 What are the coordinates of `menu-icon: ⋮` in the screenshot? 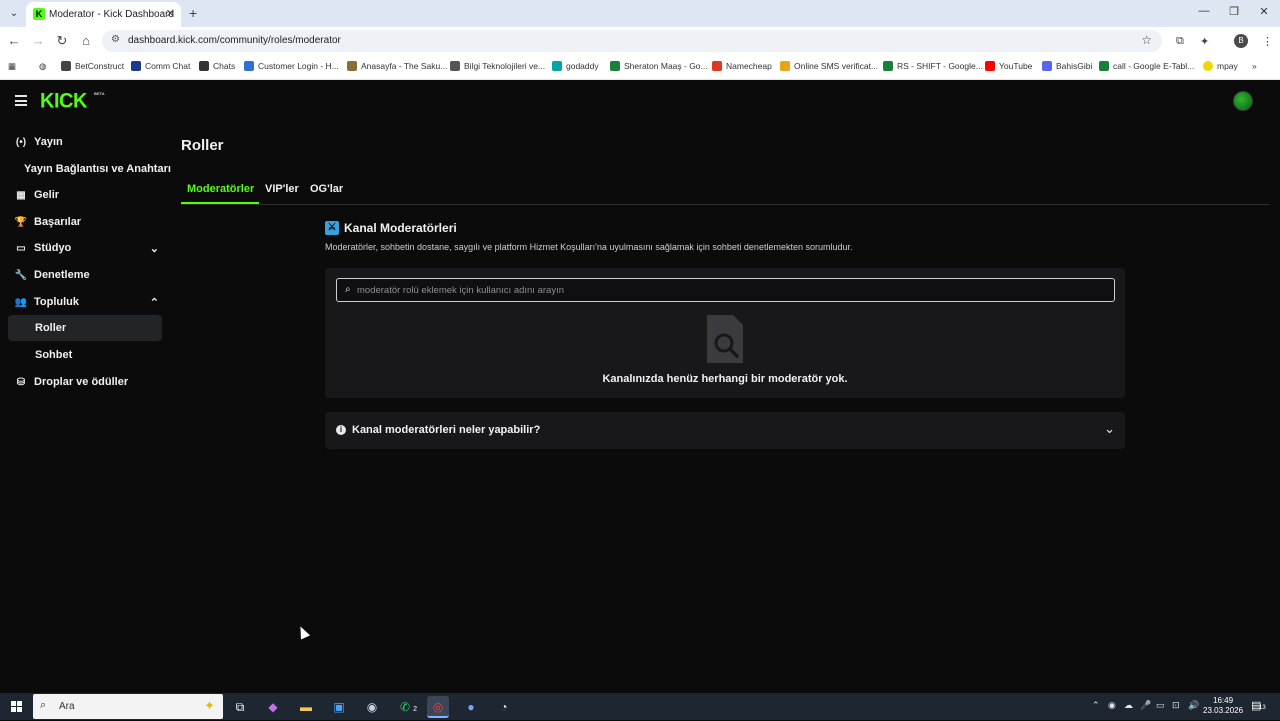 It's located at (1267, 41).